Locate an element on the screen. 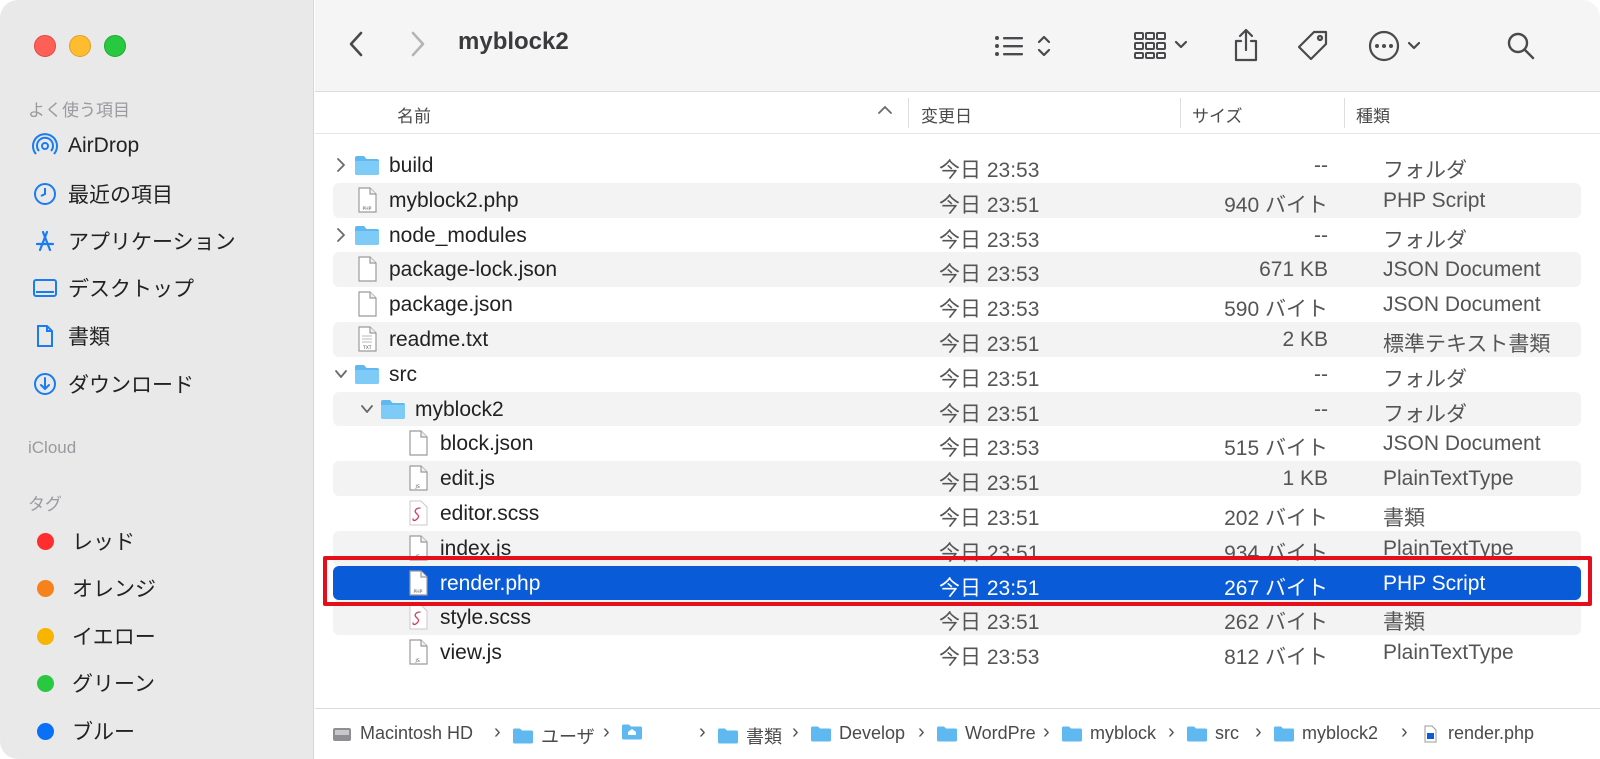 This screenshot has height=759, width=1600. airdrop-icon is located at coordinates (45, 146).